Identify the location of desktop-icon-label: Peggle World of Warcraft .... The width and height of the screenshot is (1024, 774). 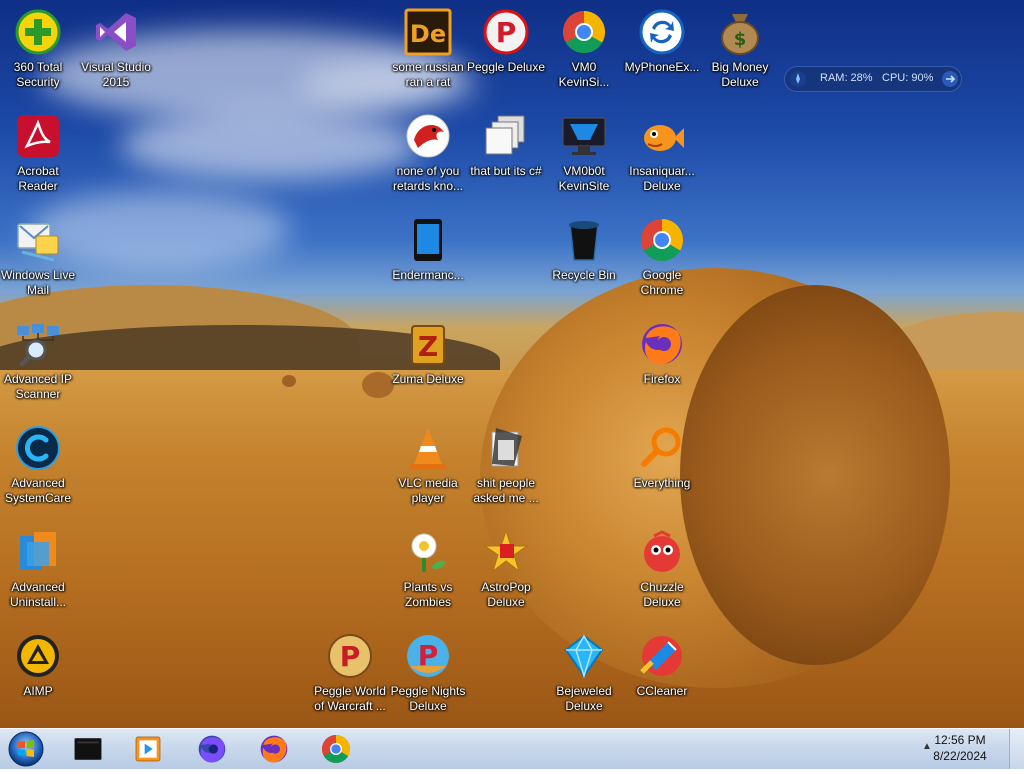
(350, 698).